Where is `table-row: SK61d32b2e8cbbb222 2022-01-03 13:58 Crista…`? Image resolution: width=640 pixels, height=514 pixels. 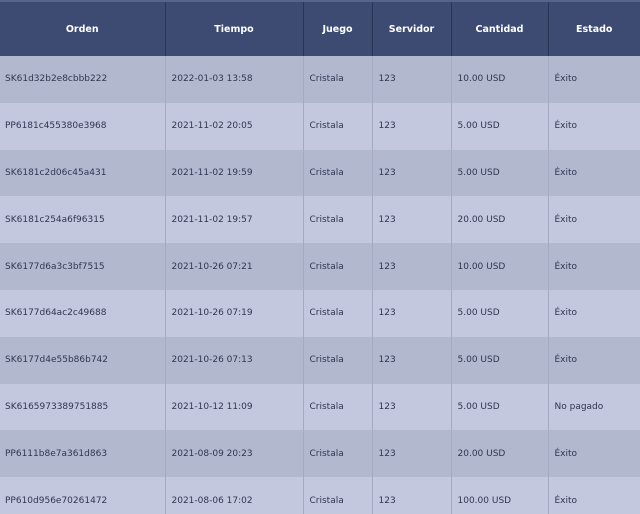
table-row: SK61d32b2e8cbbb222 2022-01-03 13:58 Crista… is located at coordinates (320, 79).